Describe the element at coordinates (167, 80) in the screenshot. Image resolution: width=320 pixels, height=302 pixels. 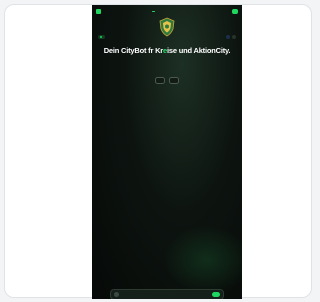
I see `hero-actions` at that location.